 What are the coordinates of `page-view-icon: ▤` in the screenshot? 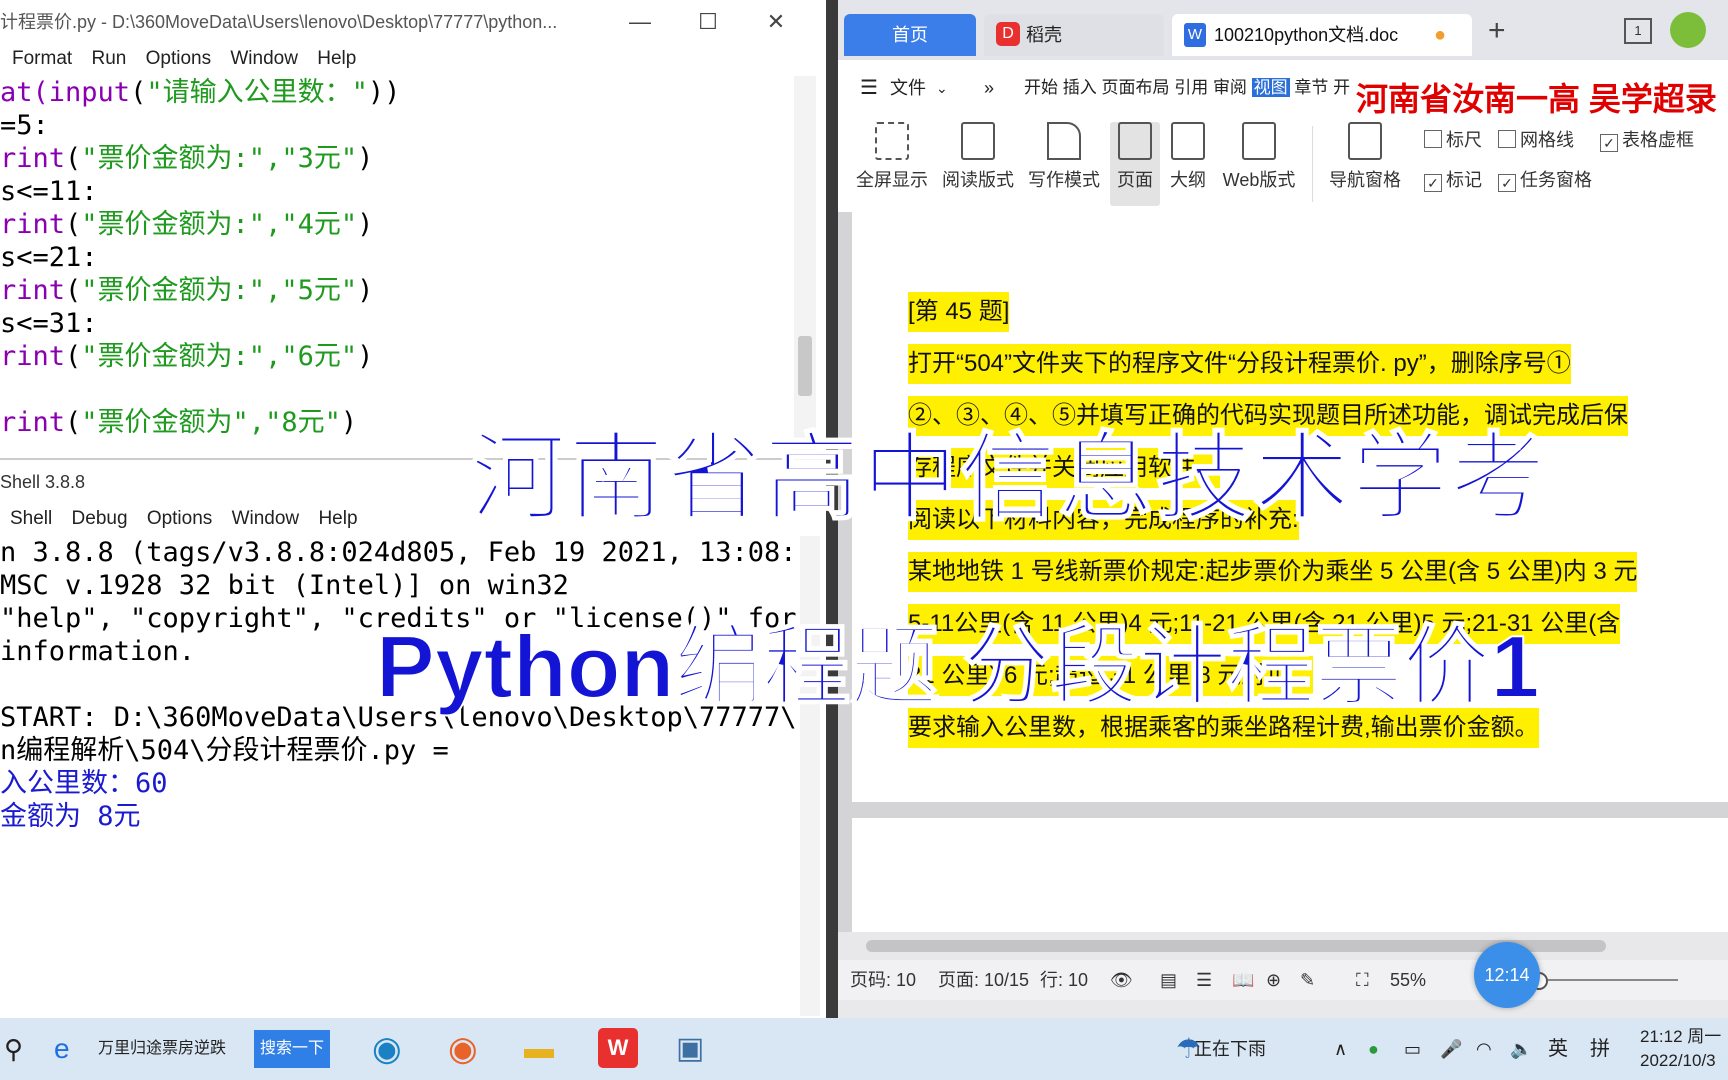 It's located at (1168, 980).